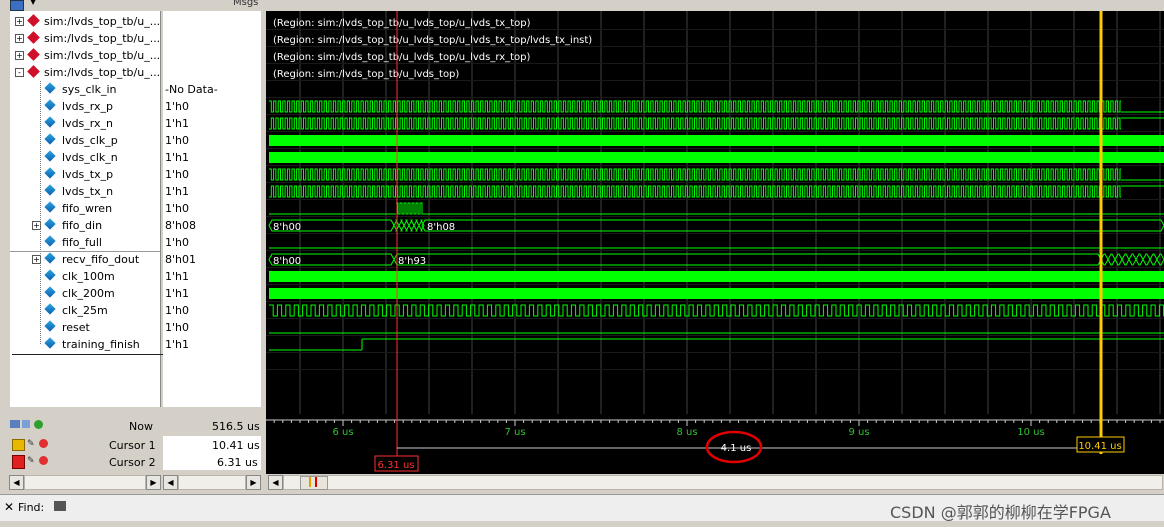  I want to click on signal-row-clk-25m: clk_25m, so click(85, 310).